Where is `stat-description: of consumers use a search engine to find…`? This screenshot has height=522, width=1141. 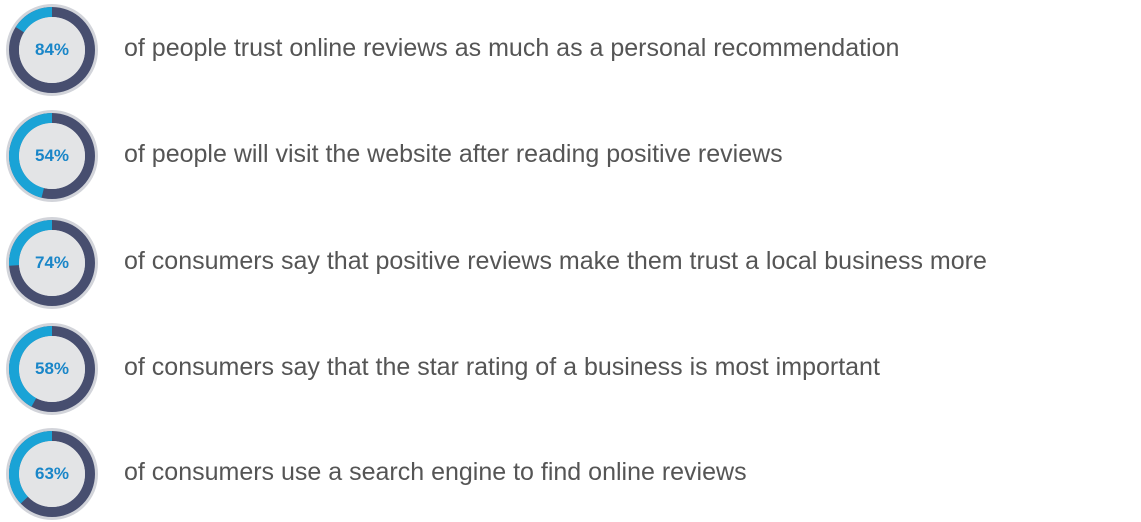
stat-description: of consumers use a search engine to find… is located at coordinates (435, 472).